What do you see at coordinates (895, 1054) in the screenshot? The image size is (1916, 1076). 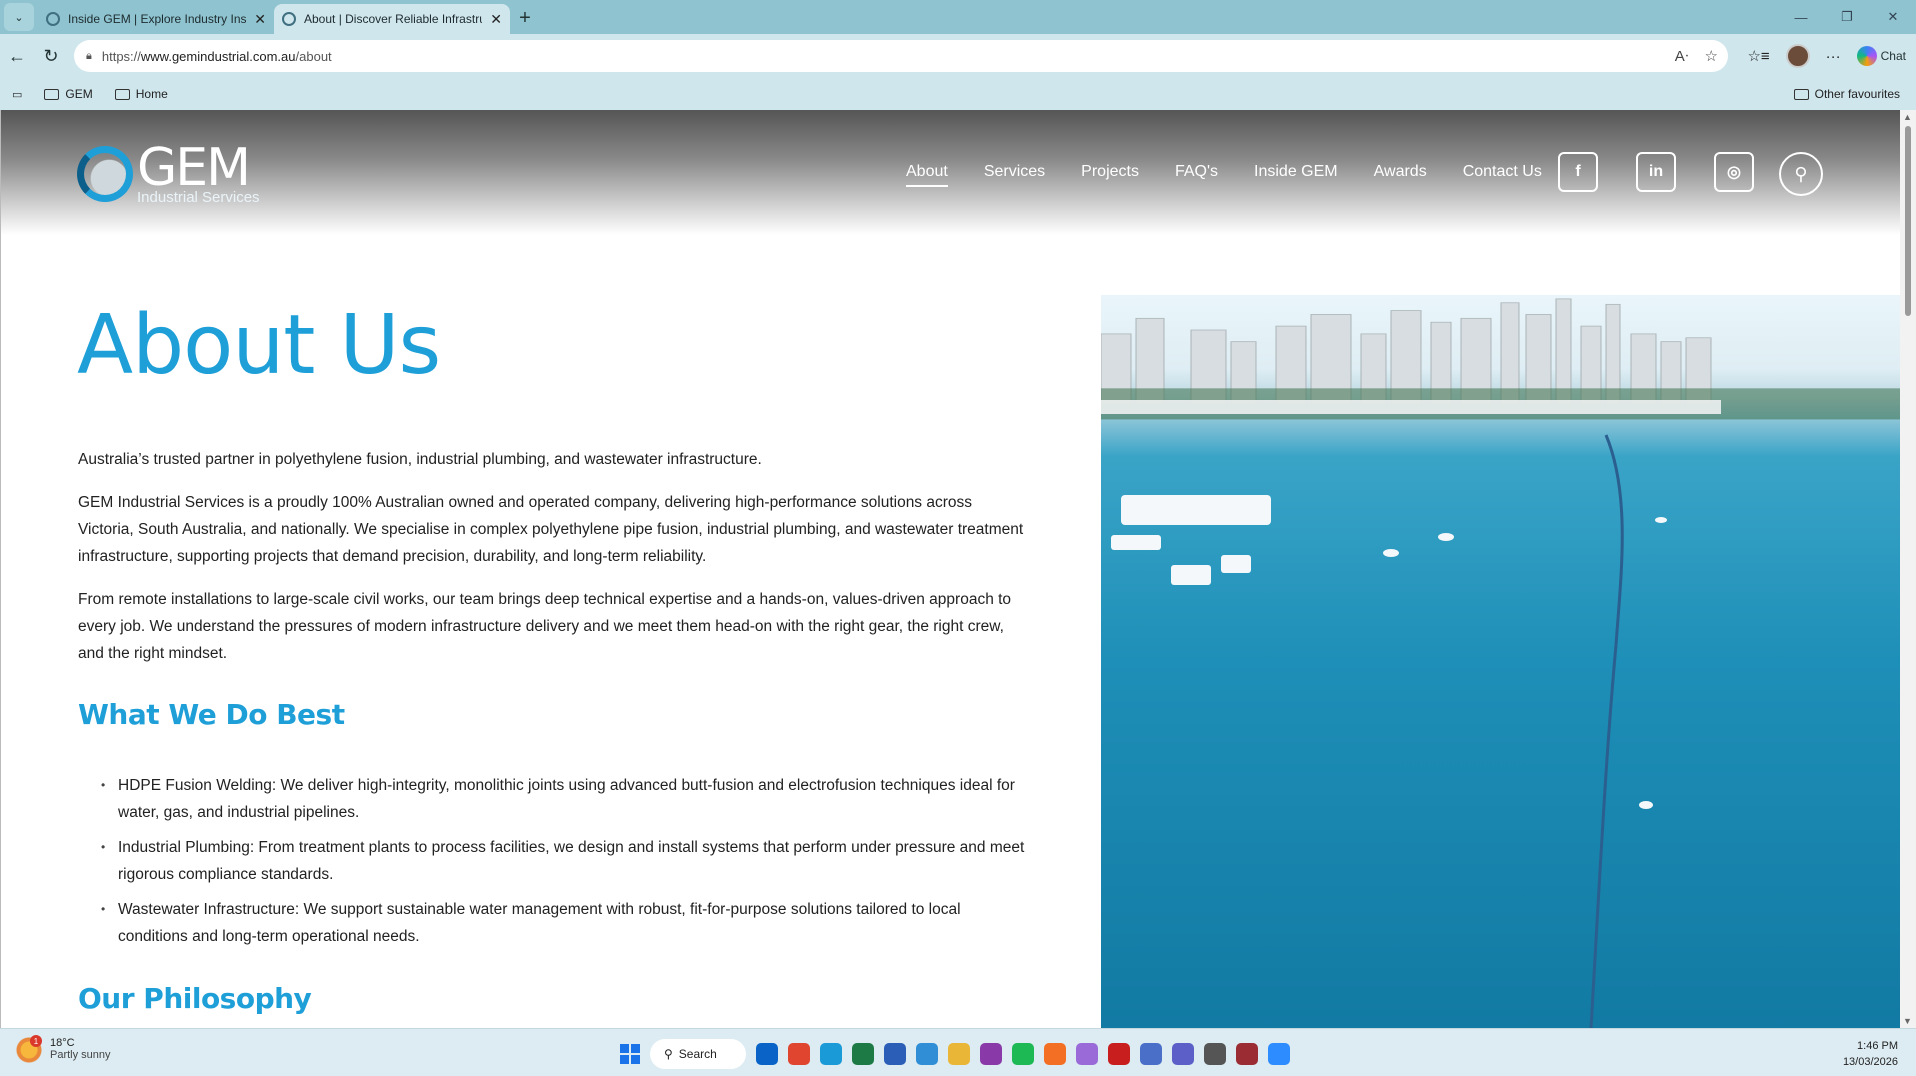 I see `word-icon` at bounding box center [895, 1054].